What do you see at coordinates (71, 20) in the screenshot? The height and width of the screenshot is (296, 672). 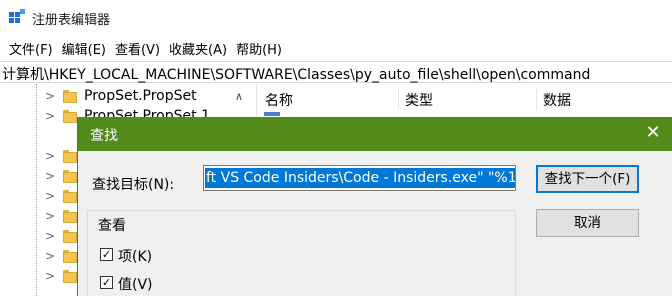 I see `window-title: 注册表编辑器` at bounding box center [71, 20].